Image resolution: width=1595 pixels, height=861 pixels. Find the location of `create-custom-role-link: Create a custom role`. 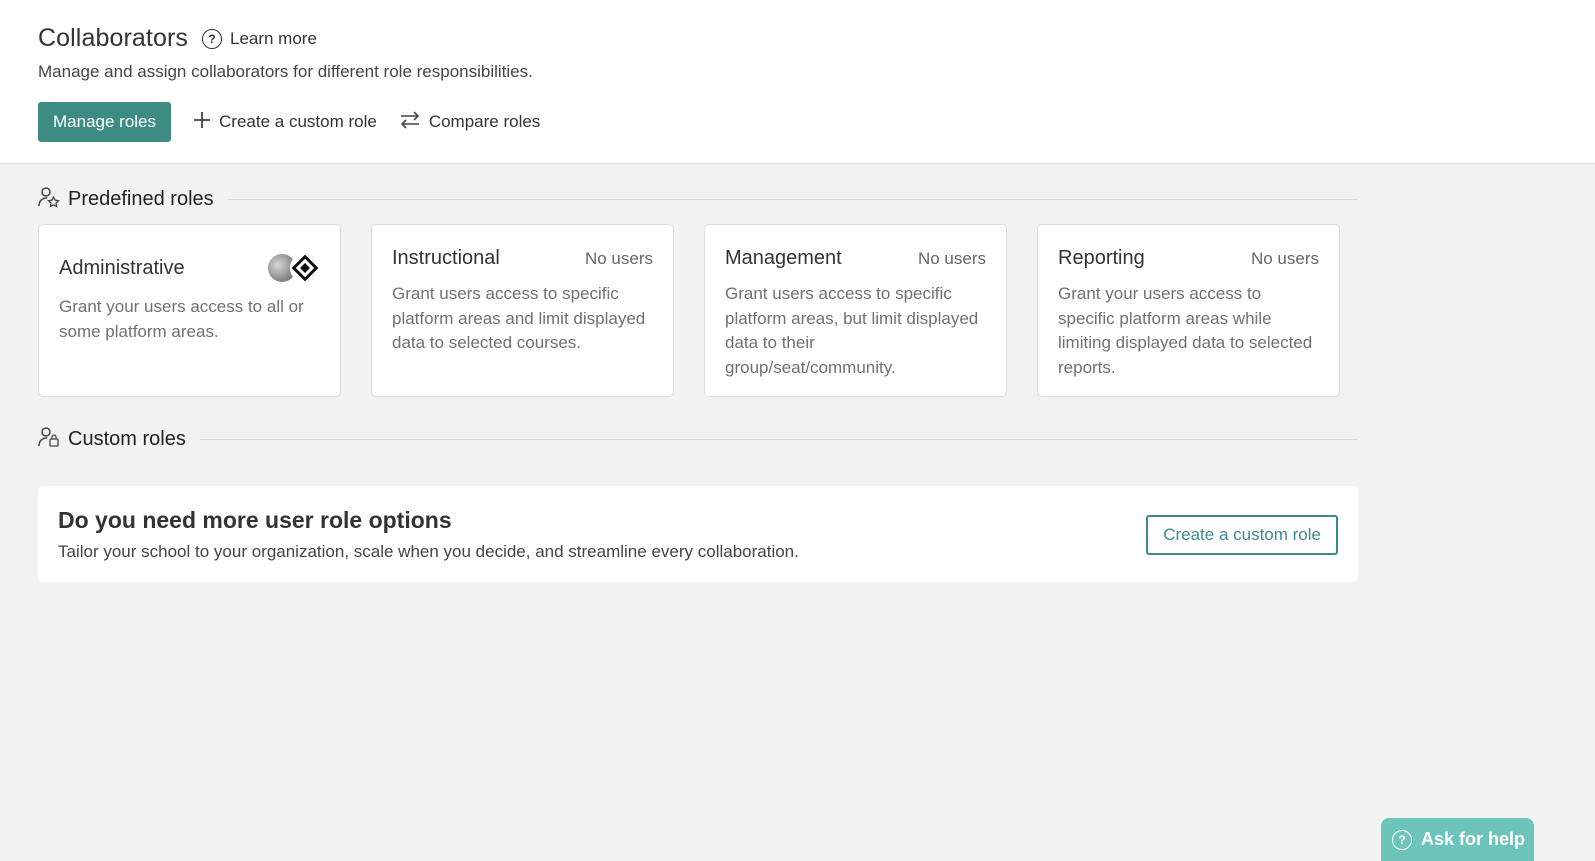

create-custom-role-link: Create a custom role is located at coordinates (285, 122).